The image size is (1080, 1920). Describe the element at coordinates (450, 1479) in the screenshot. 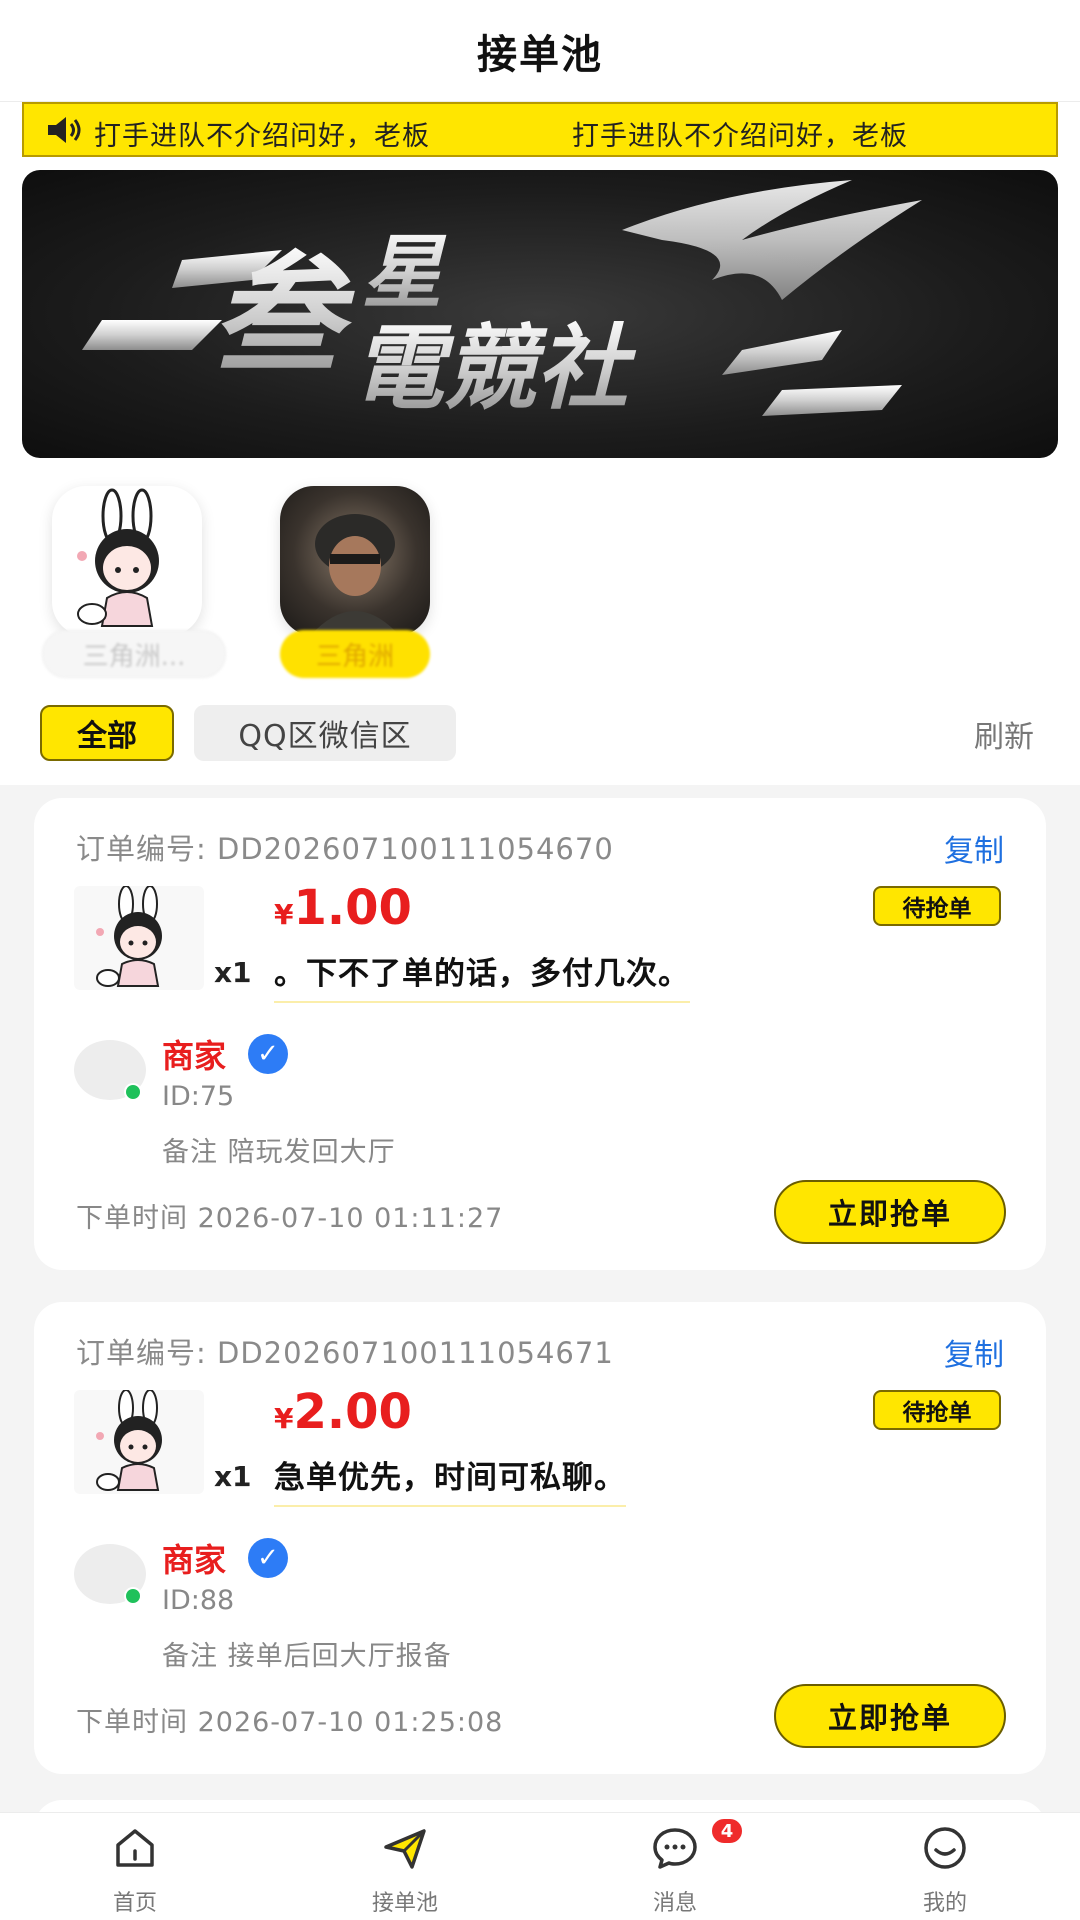

I see `order-description: 急单优先，时间可私聊。` at that location.